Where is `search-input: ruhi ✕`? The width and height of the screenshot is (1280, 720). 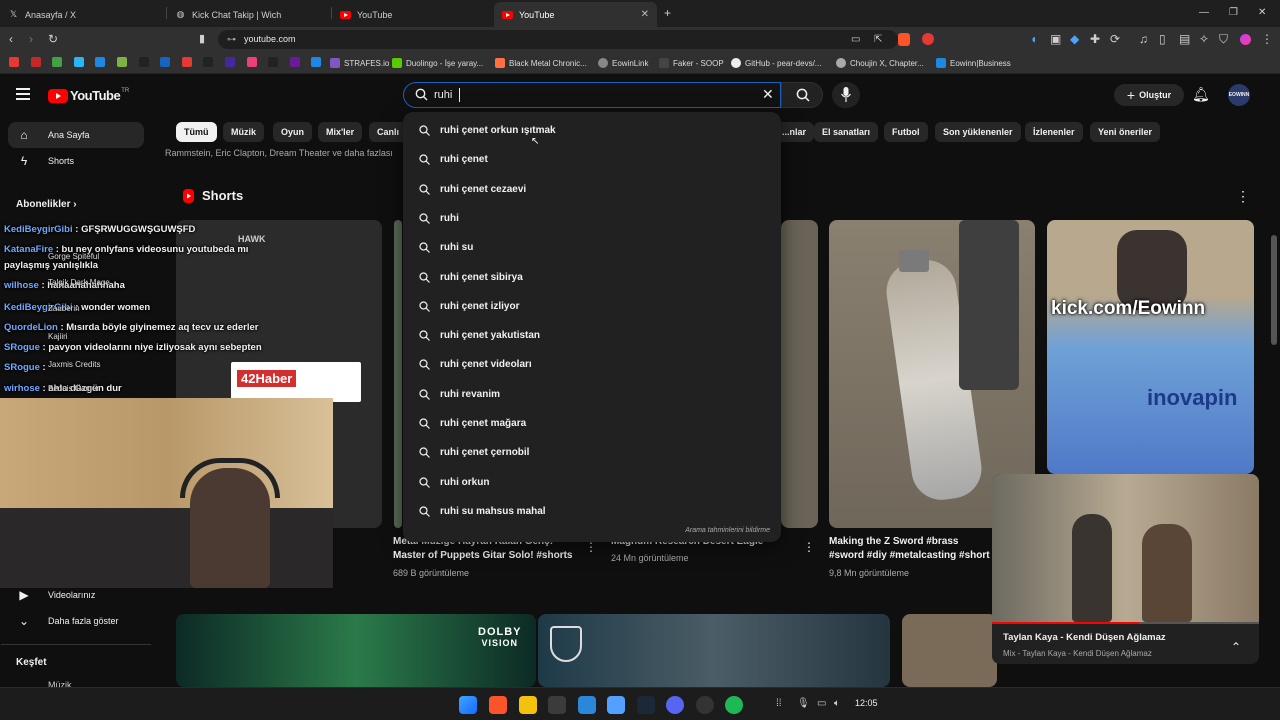
search-input: ruhi ✕ is located at coordinates (592, 95).